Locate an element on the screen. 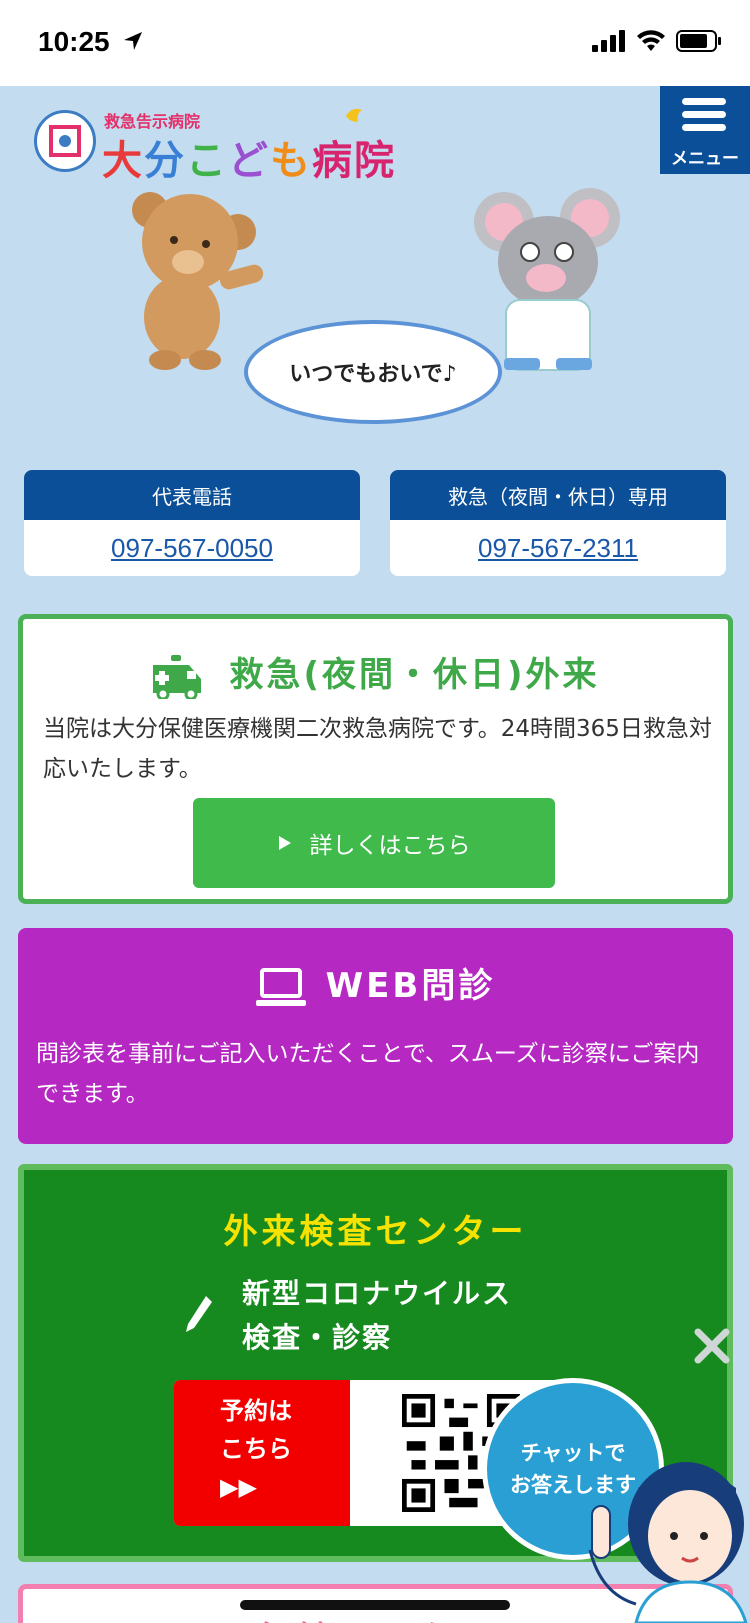  play-arrow-icon is located at coordinates (284, 843).